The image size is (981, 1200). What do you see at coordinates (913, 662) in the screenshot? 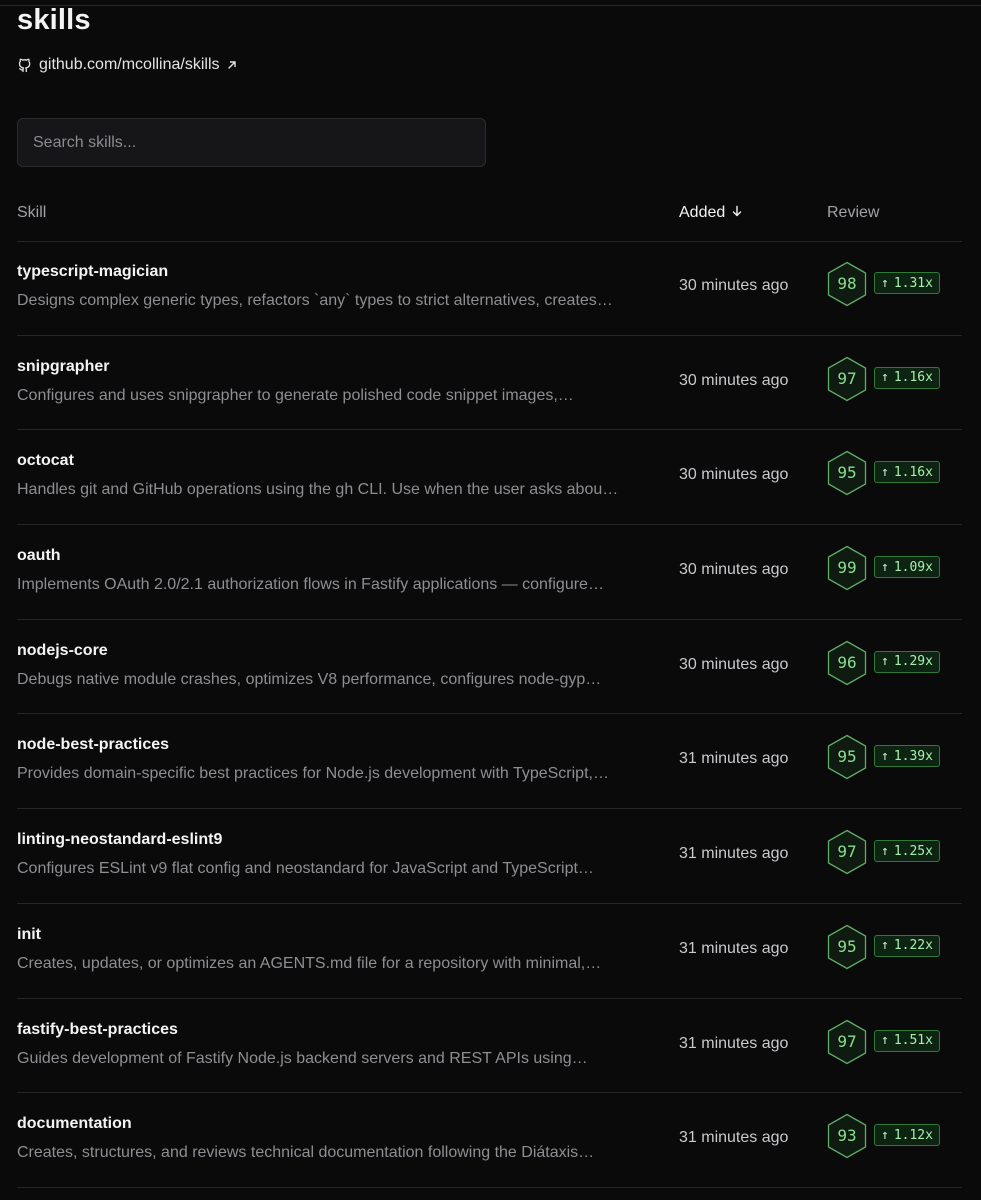
I see `improvement-value: 1.29x` at bounding box center [913, 662].